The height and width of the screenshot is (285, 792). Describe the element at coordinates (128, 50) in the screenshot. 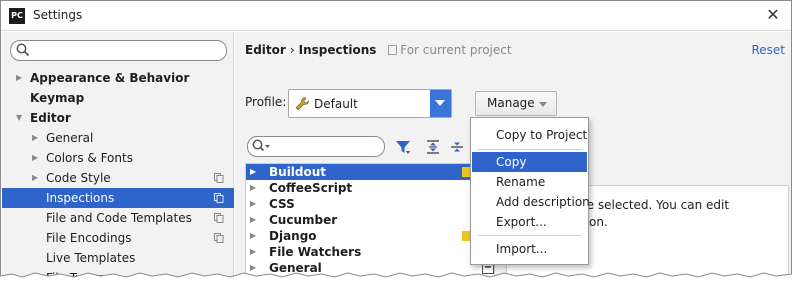

I see `settings-search-input` at that location.